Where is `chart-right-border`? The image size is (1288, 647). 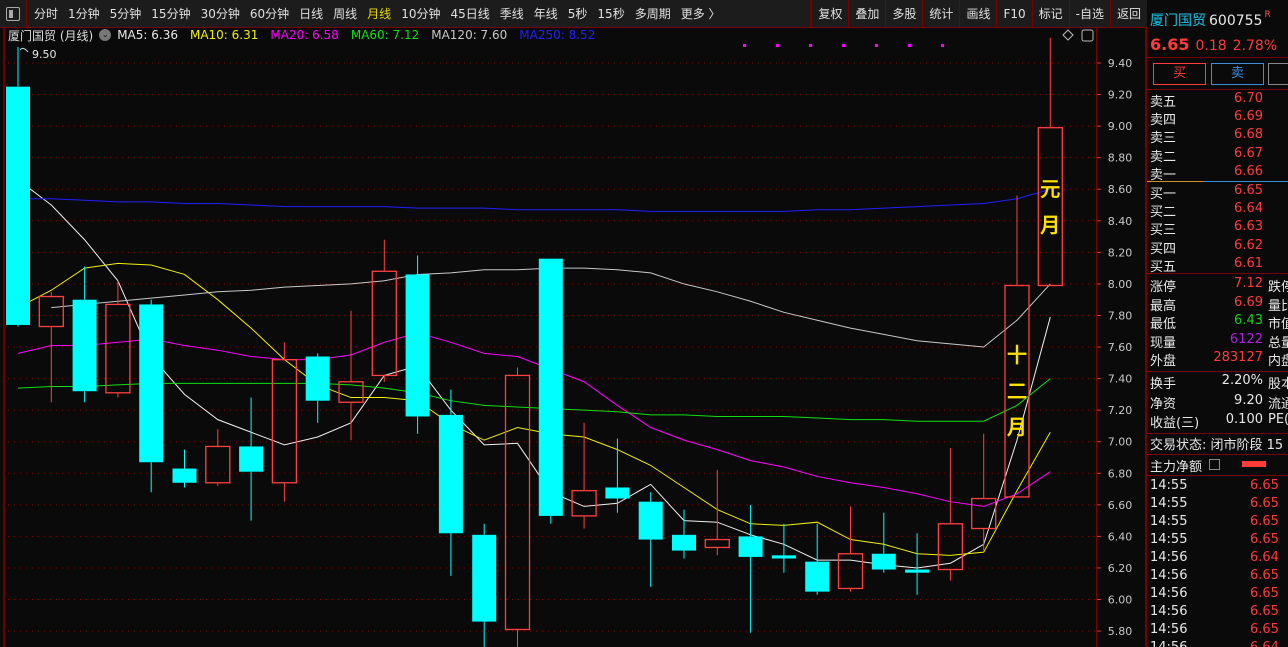 chart-right-border is located at coordinates (1096, 337).